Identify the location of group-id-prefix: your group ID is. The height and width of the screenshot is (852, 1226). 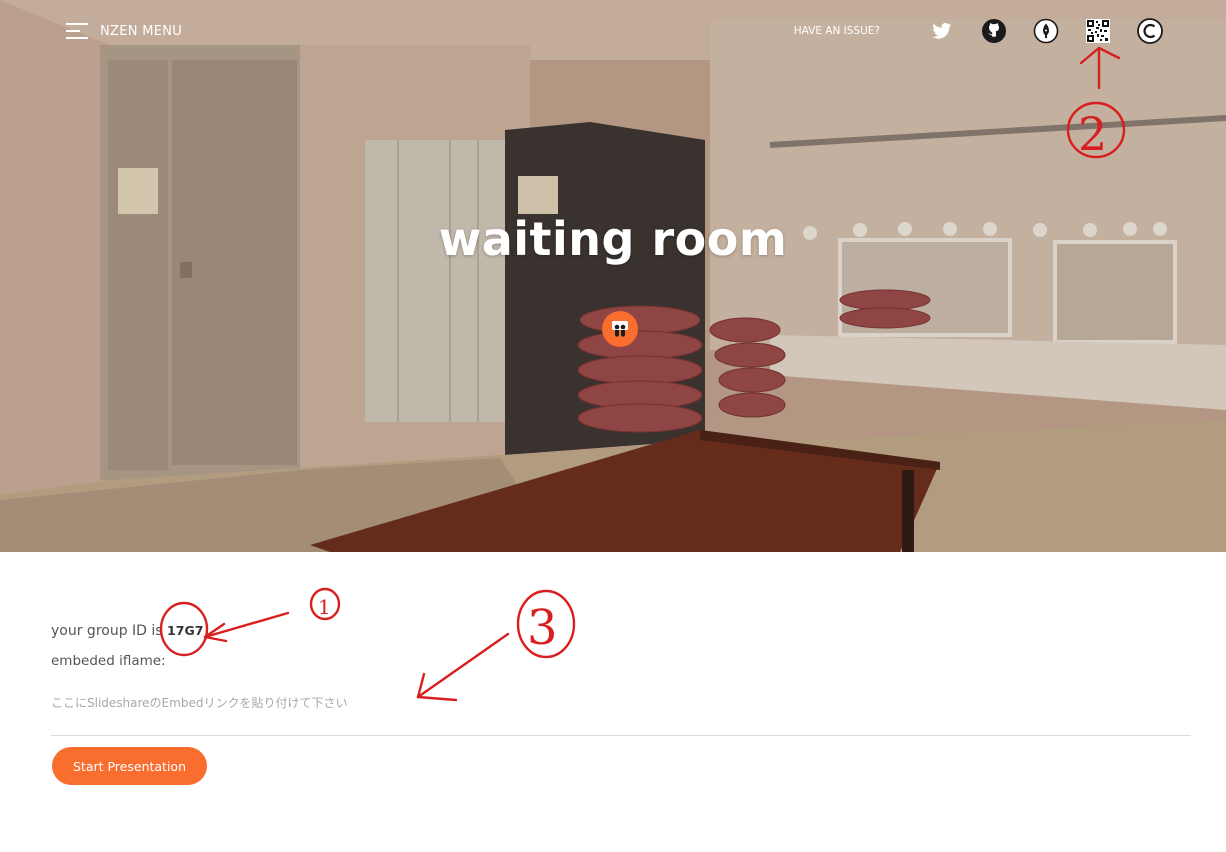
(107, 631).